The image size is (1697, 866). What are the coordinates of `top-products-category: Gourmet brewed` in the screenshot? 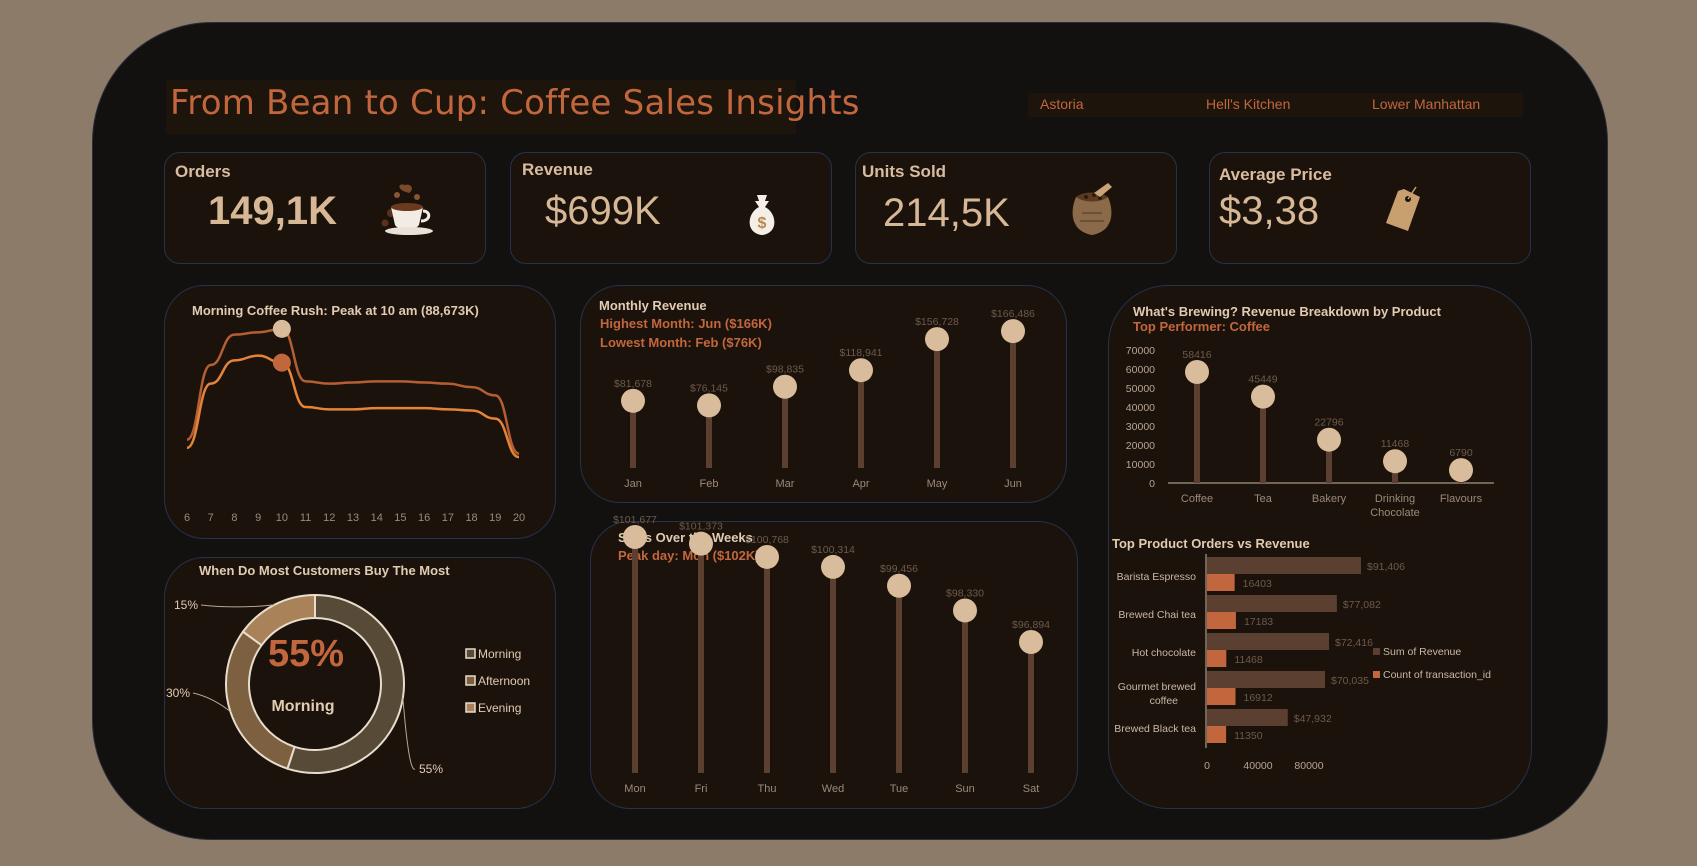 It's located at (1157, 687).